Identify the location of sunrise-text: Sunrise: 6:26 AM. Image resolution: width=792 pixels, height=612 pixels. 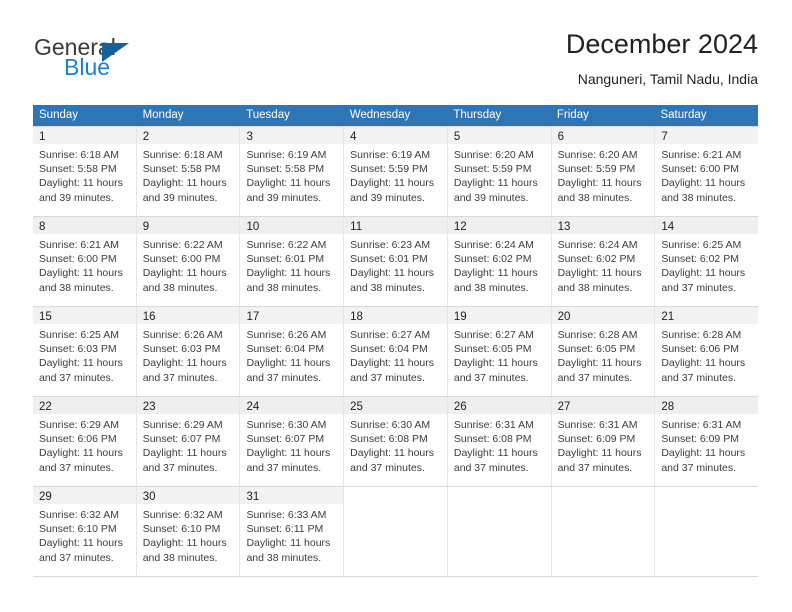
(286, 335).